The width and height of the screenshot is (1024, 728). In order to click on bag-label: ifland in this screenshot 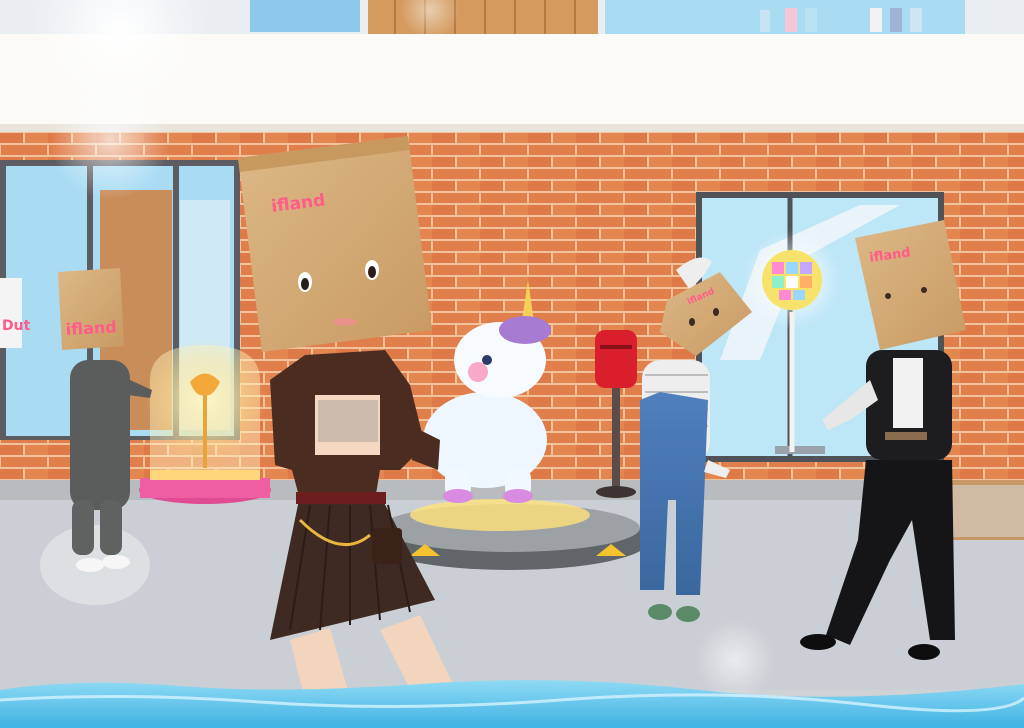, I will do `click(91, 328)`.